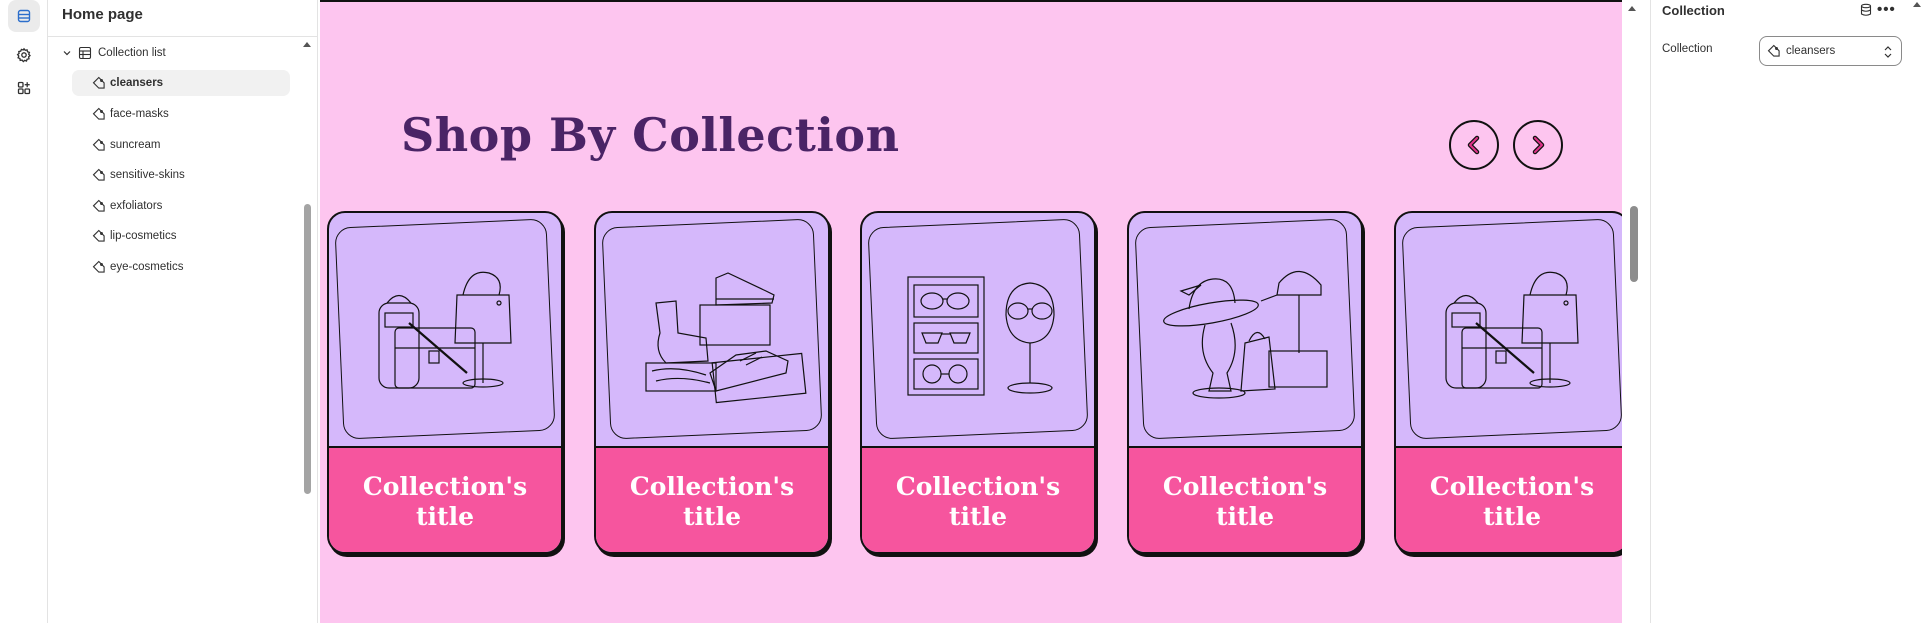  I want to click on chevron-right-icon, so click(1538, 145).